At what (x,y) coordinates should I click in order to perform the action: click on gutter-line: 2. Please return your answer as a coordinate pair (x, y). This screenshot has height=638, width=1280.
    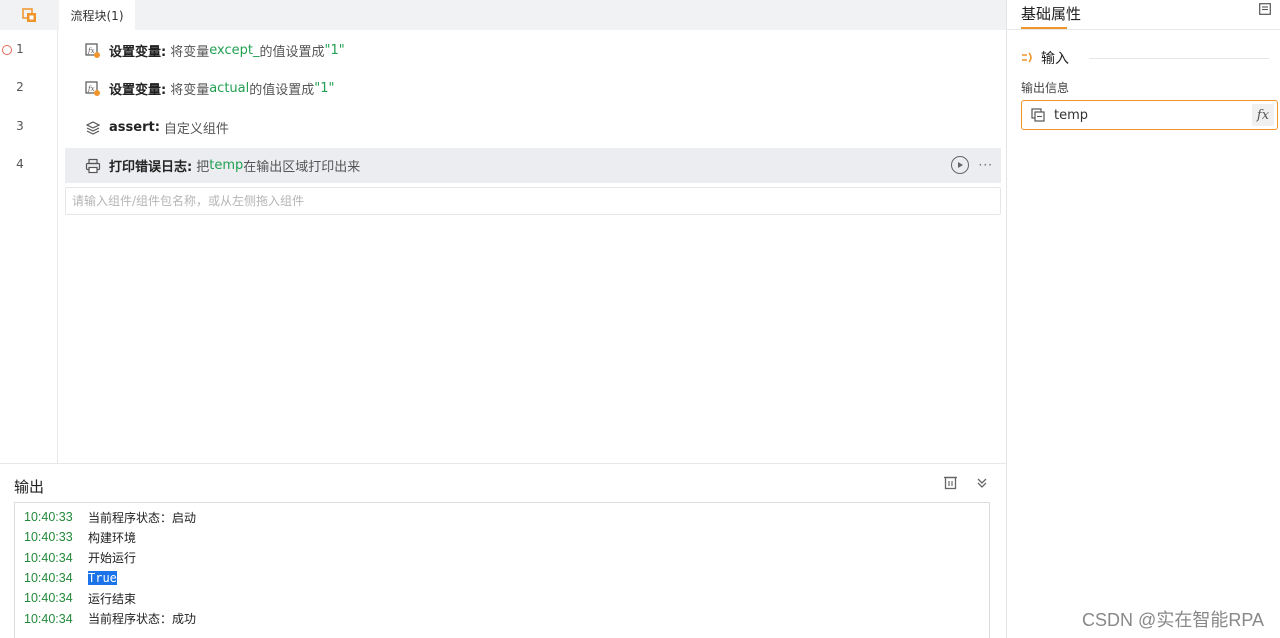
    Looking at the image, I should click on (29, 88).